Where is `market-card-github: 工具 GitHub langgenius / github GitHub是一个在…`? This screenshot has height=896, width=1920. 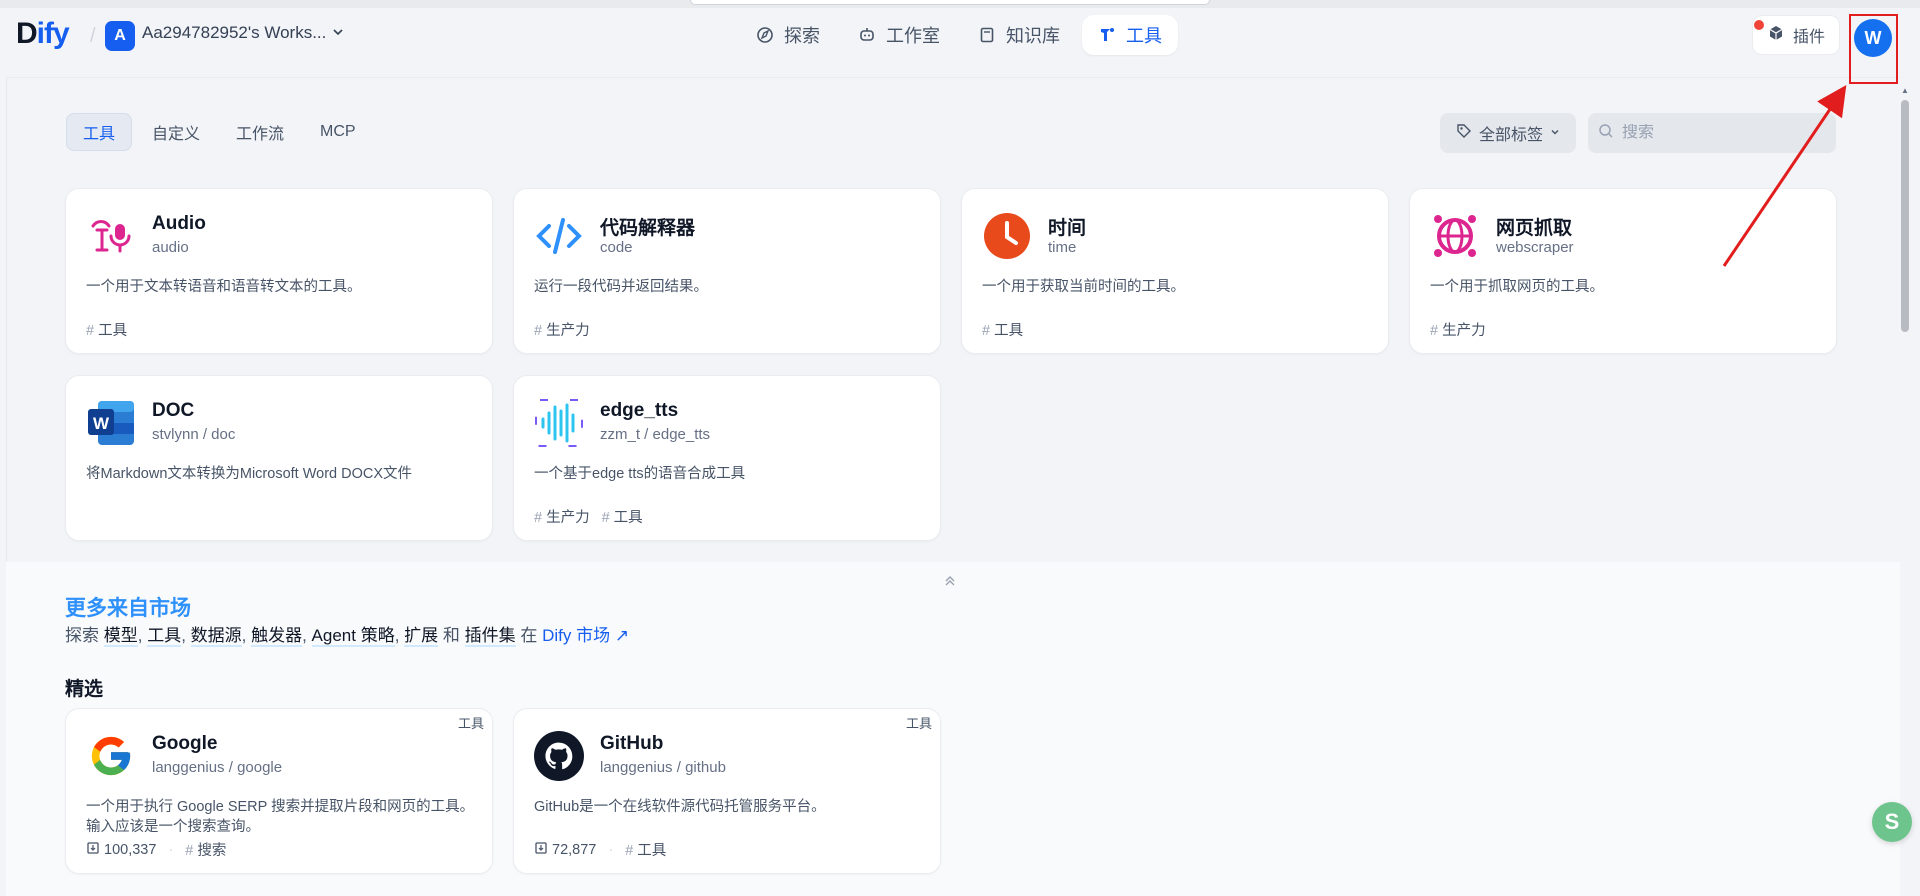 market-card-github: 工具 GitHub langgenius / github GitHub是一个在… is located at coordinates (727, 791).